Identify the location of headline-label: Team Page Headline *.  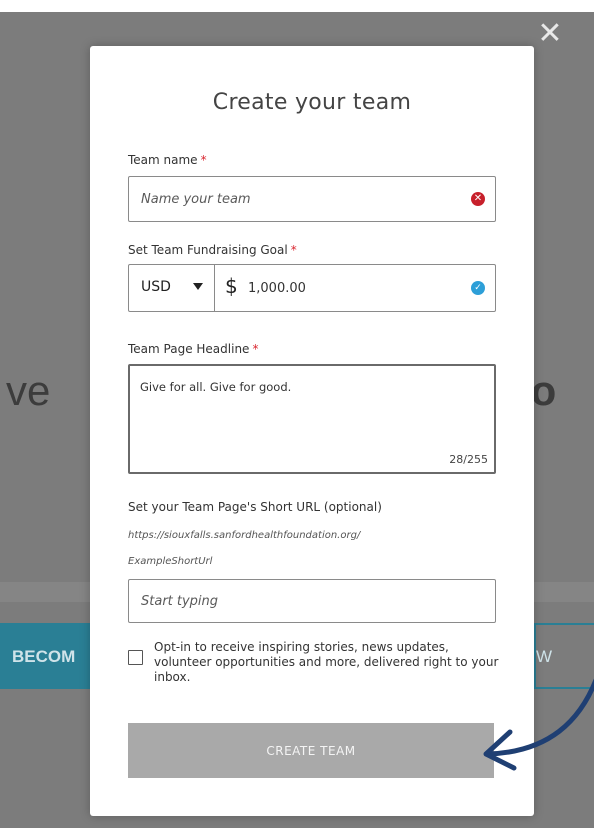
(193, 349).